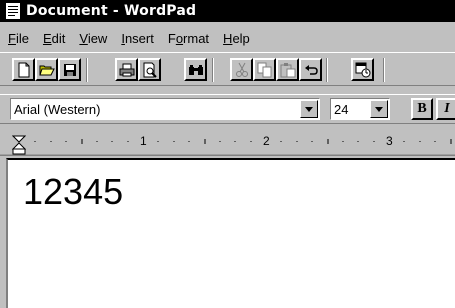  Describe the element at coordinates (445, 109) in the screenshot. I see `italic-button: I` at that location.